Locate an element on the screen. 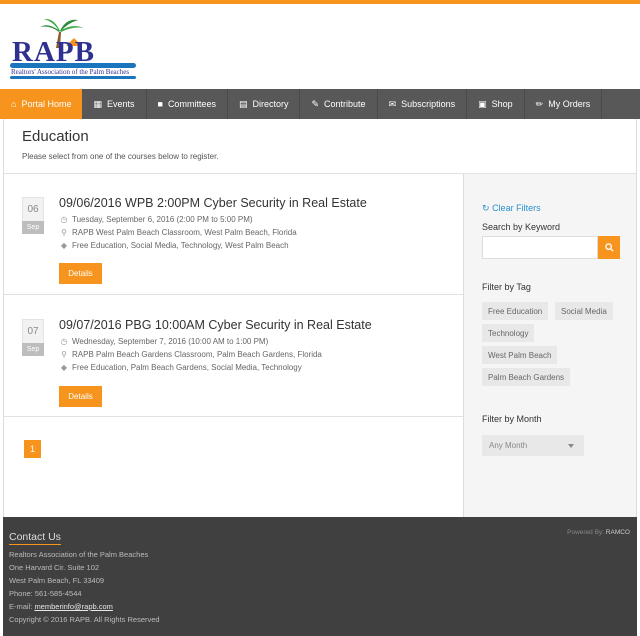 The image size is (640, 636). footer-address-1: One Harvard Cir. Suite 102 is located at coordinates (54, 567).